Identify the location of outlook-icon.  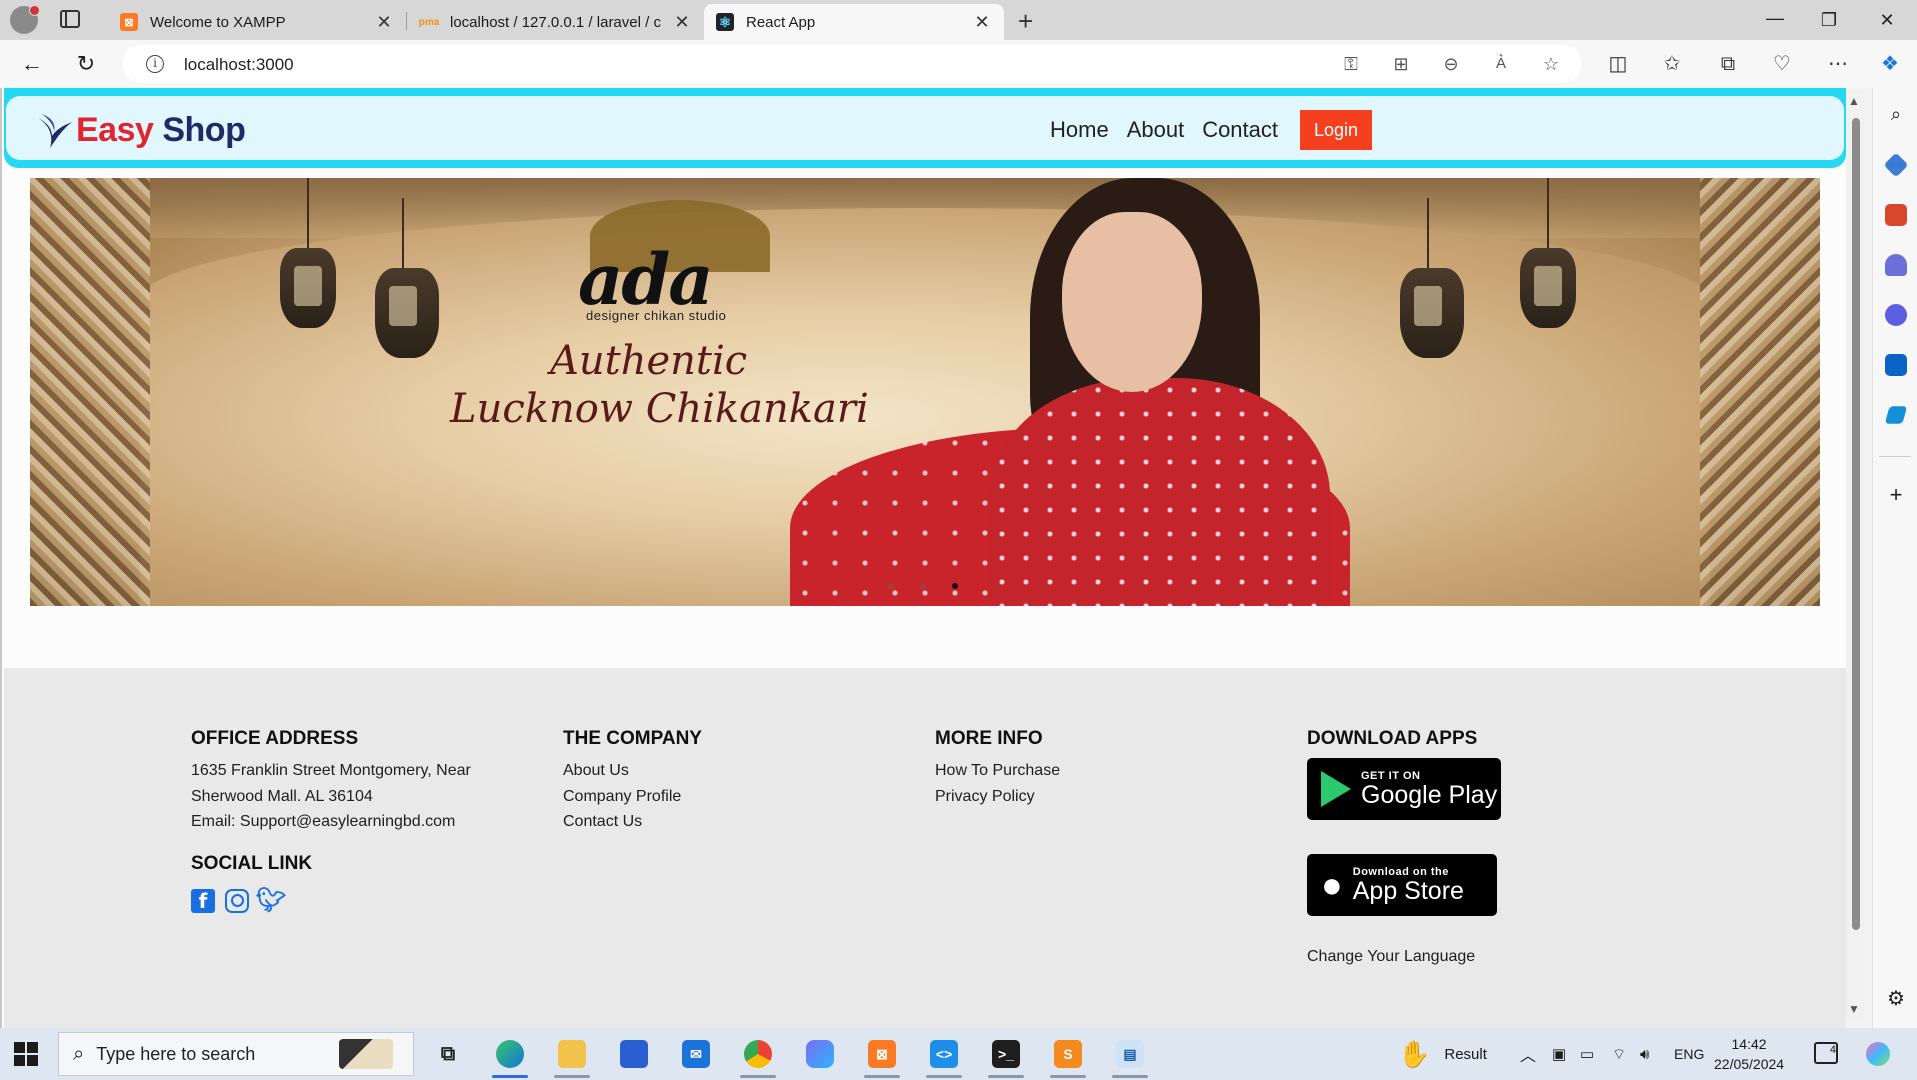
(1896, 365).